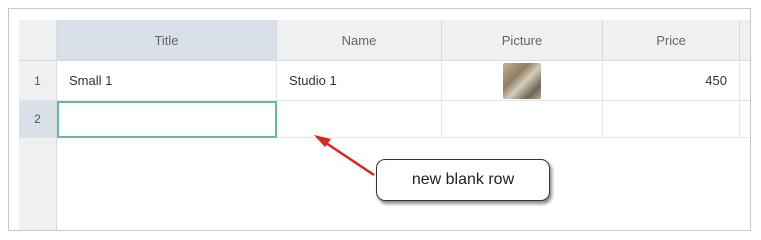 The height and width of the screenshot is (240, 761). I want to click on arrow-line, so click(350, 159).